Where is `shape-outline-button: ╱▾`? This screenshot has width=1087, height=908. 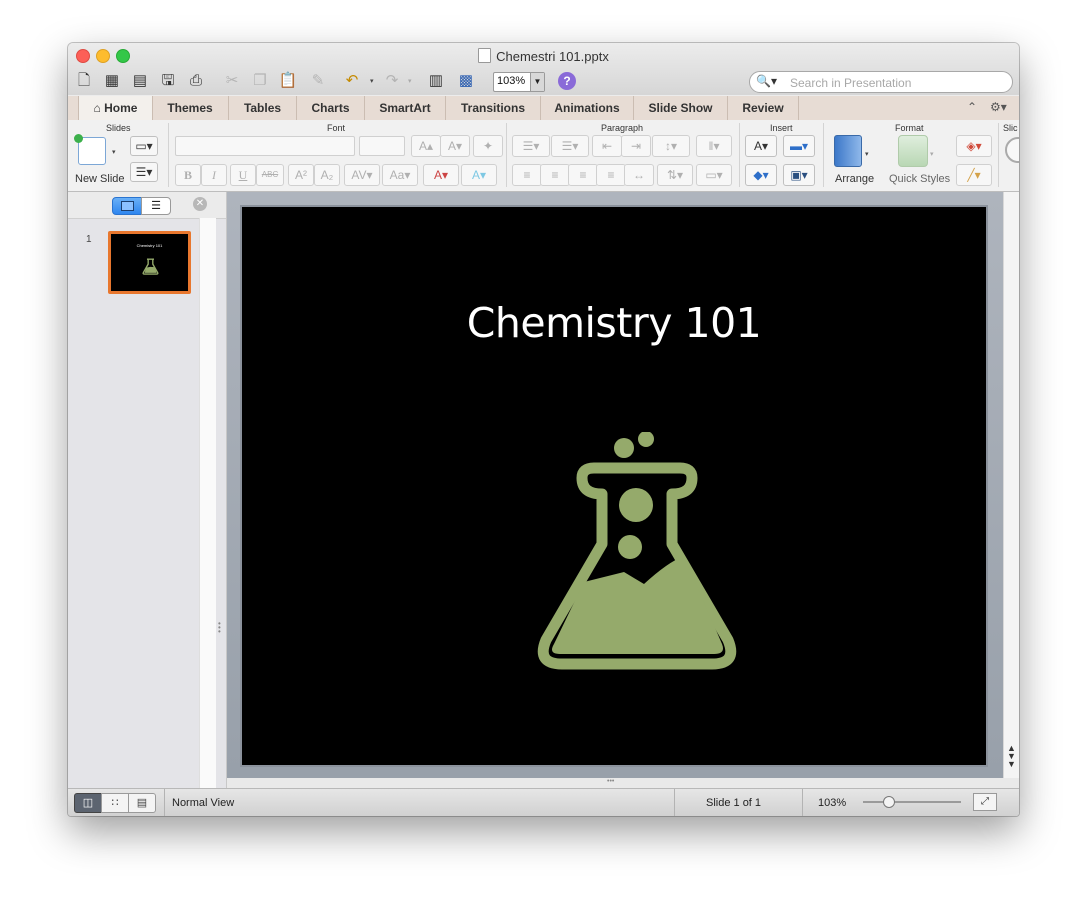
shape-outline-button: ╱▾ is located at coordinates (974, 175).